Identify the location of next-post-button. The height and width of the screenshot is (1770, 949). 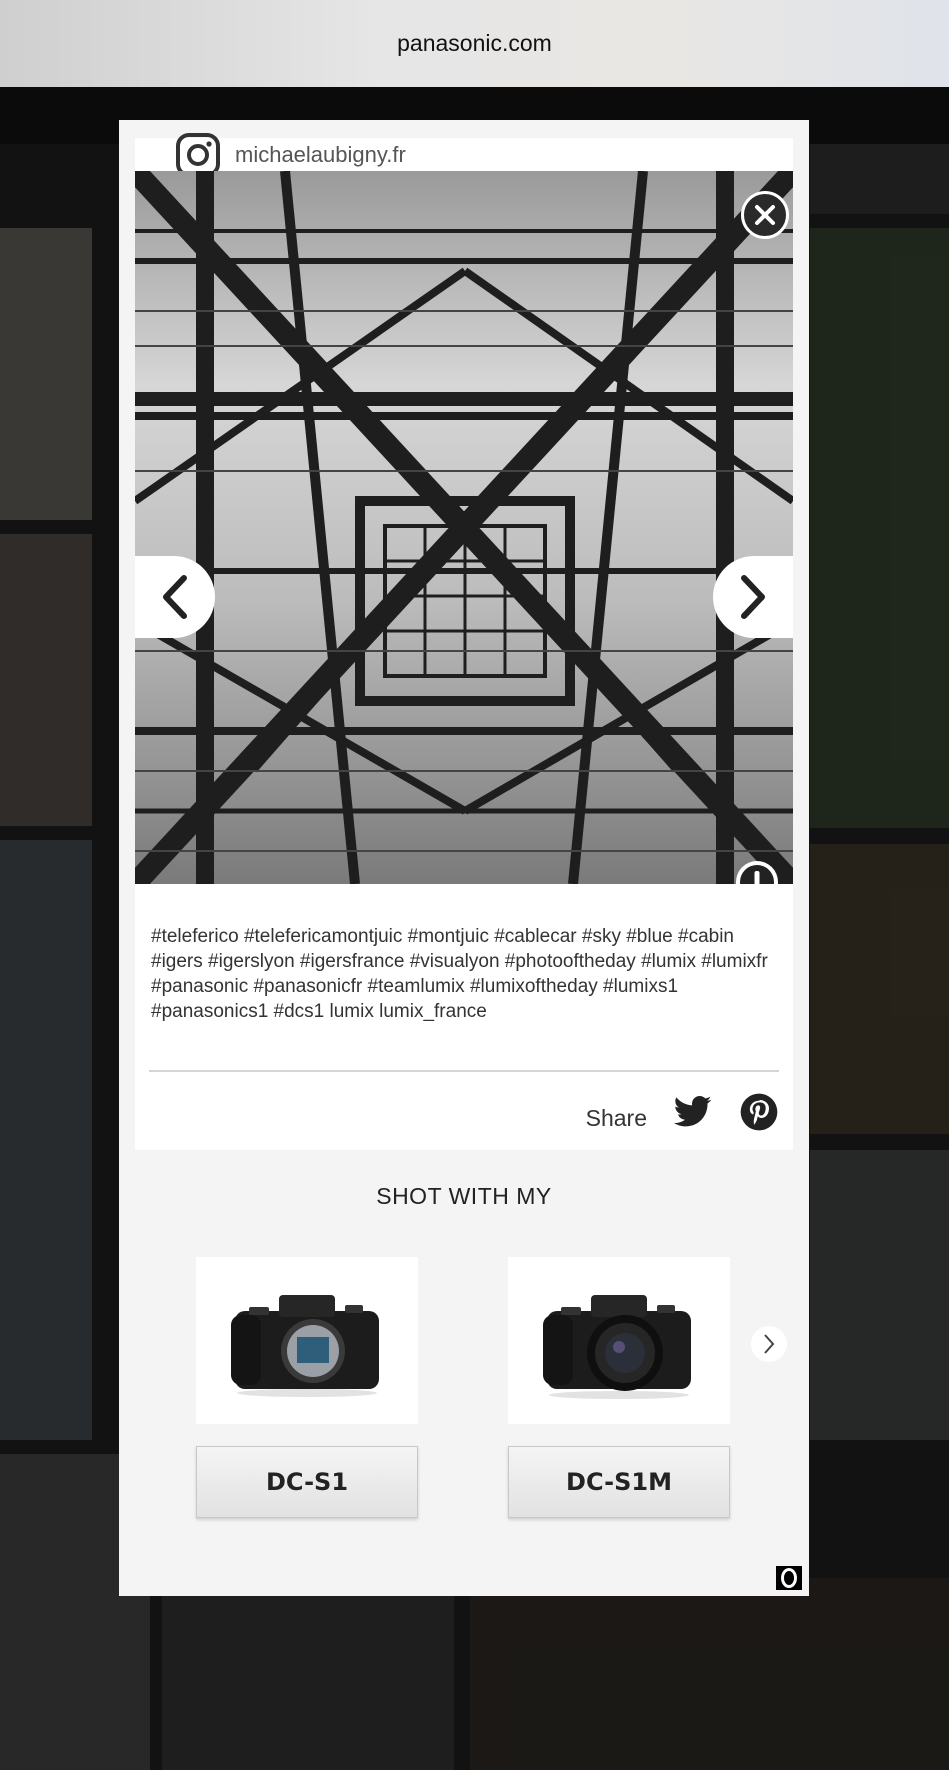
(753, 597).